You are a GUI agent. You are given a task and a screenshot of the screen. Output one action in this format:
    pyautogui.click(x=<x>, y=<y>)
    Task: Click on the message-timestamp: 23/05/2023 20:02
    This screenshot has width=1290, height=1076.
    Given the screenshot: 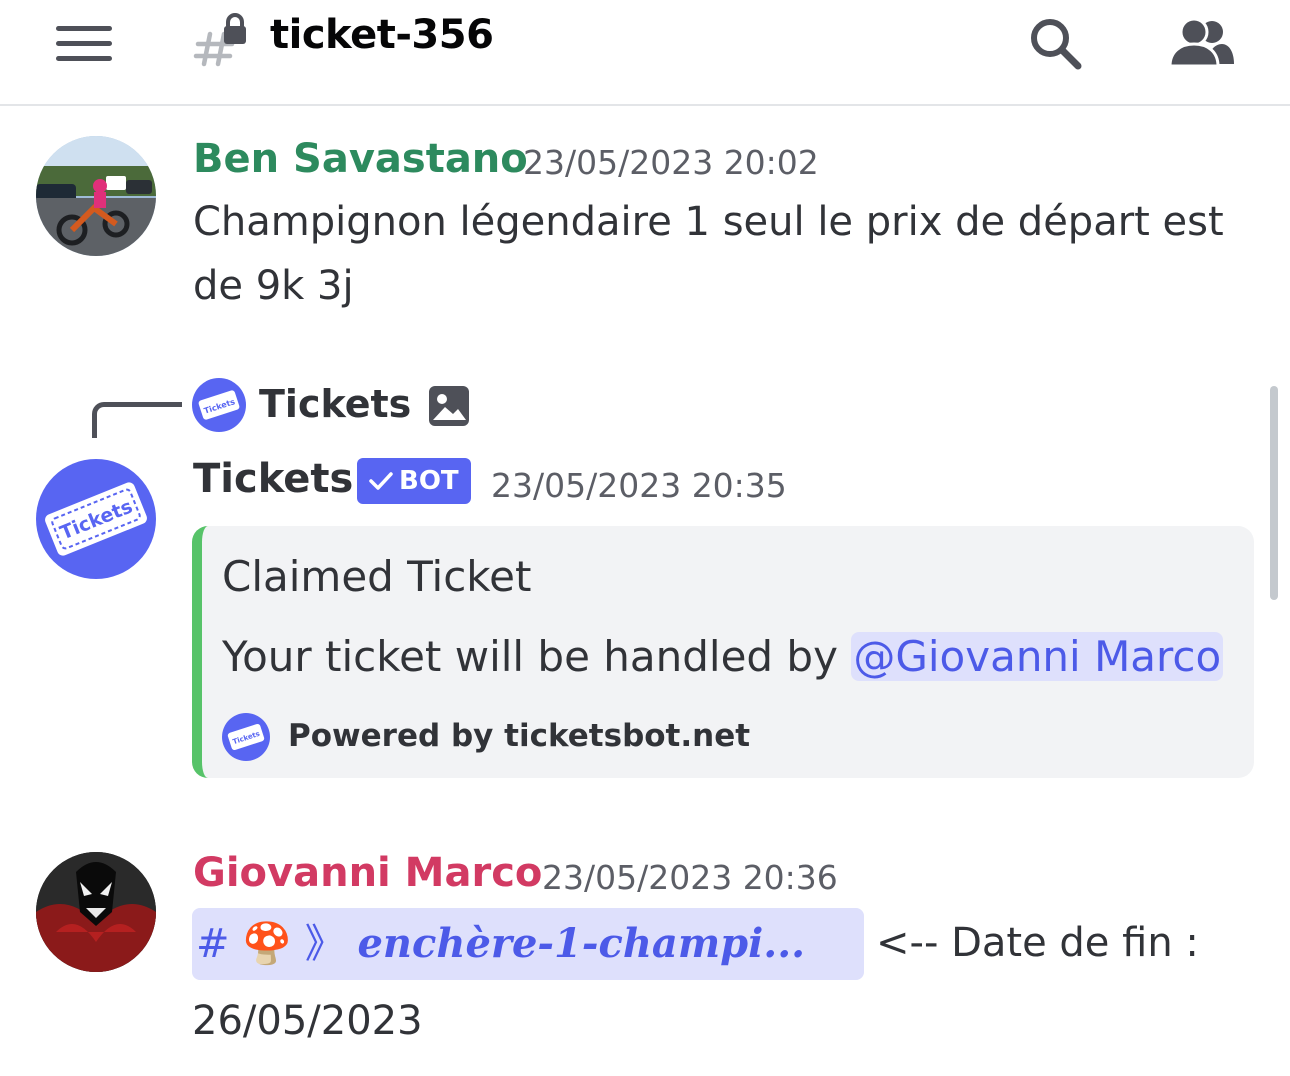 What is the action you would take?
    pyautogui.click(x=671, y=162)
    